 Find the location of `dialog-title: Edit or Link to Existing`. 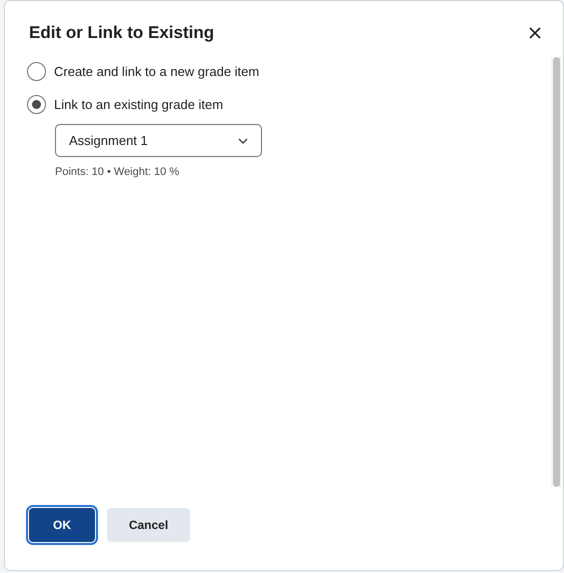

dialog-title: Edit or Link to Existing is located at coordinates (121, 33).